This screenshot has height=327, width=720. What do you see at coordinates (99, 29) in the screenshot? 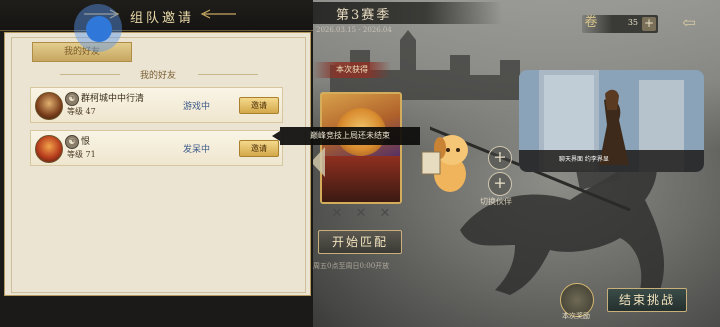
I see `touch-indicator-dot` at bounding box center [99, 29].